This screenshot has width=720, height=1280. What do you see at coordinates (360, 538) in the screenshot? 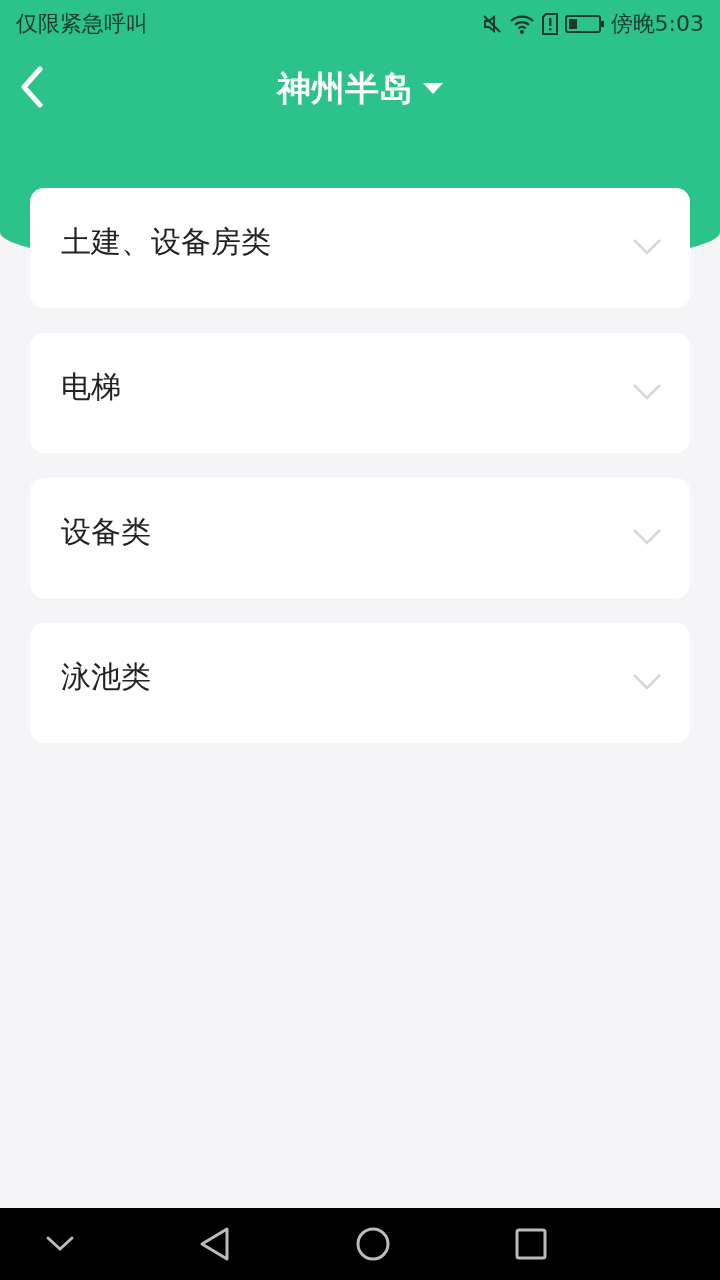
I see `category-card: 设备类` at bounding box center [360, 538].